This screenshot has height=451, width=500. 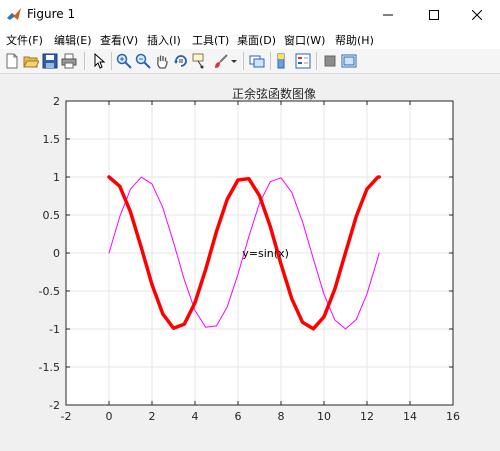 What do you see at coordinates (284, 61) in the screenshot?
I see `colorbar-icon` at bounding box center [284, 61].